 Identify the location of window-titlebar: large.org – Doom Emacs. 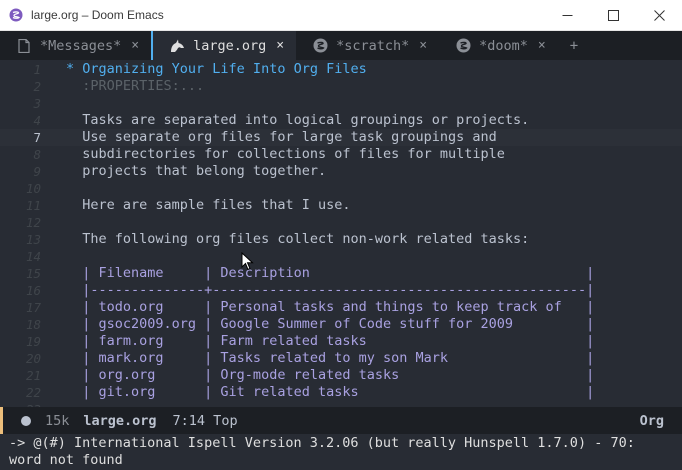
(341, 15).